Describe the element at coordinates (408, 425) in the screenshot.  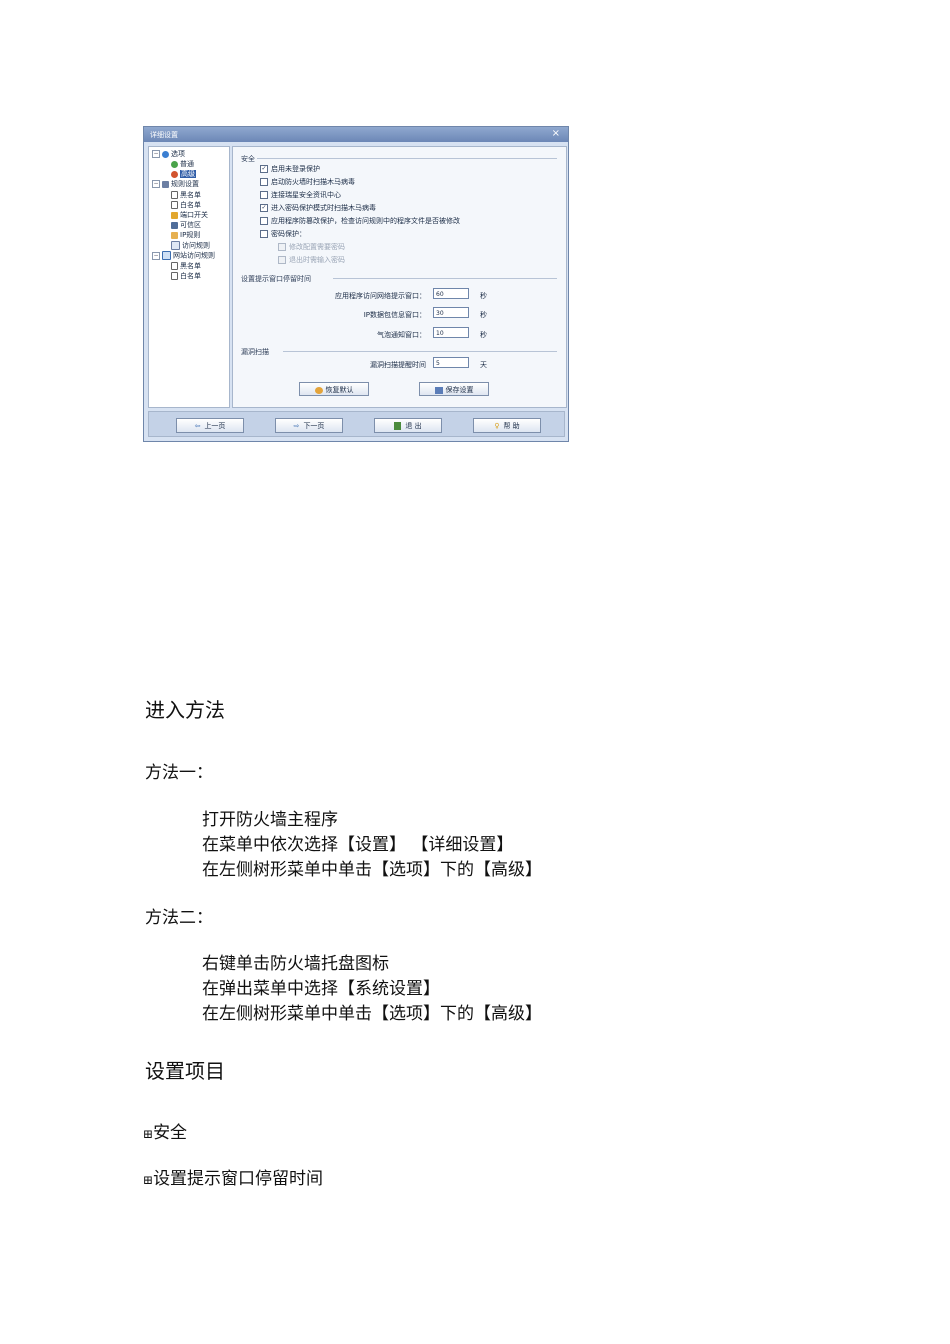
I see `exit-button: 退 出` at that location.